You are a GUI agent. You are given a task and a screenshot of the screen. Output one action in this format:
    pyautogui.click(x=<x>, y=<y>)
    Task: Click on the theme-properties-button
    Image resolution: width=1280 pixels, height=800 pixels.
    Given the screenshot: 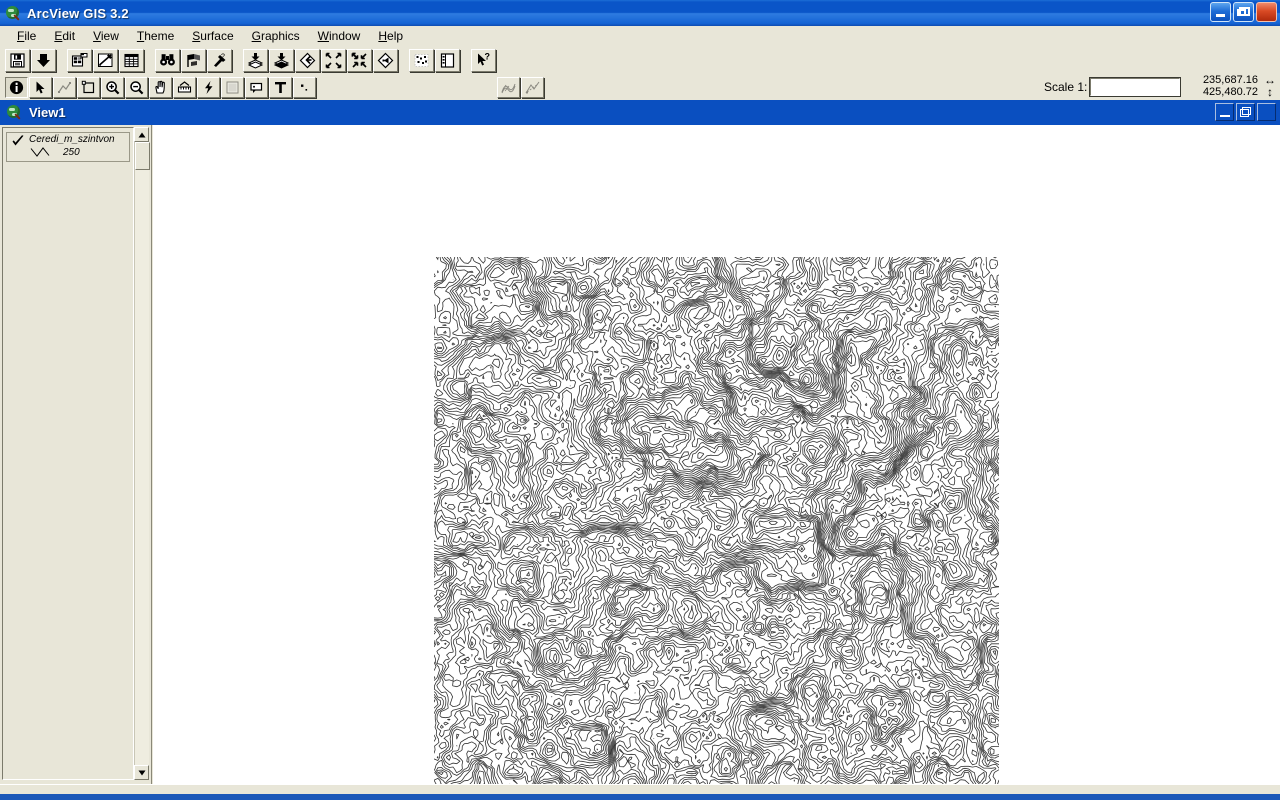 What is the action you would take?
    pyautogui.click(x=79, y=60)
    